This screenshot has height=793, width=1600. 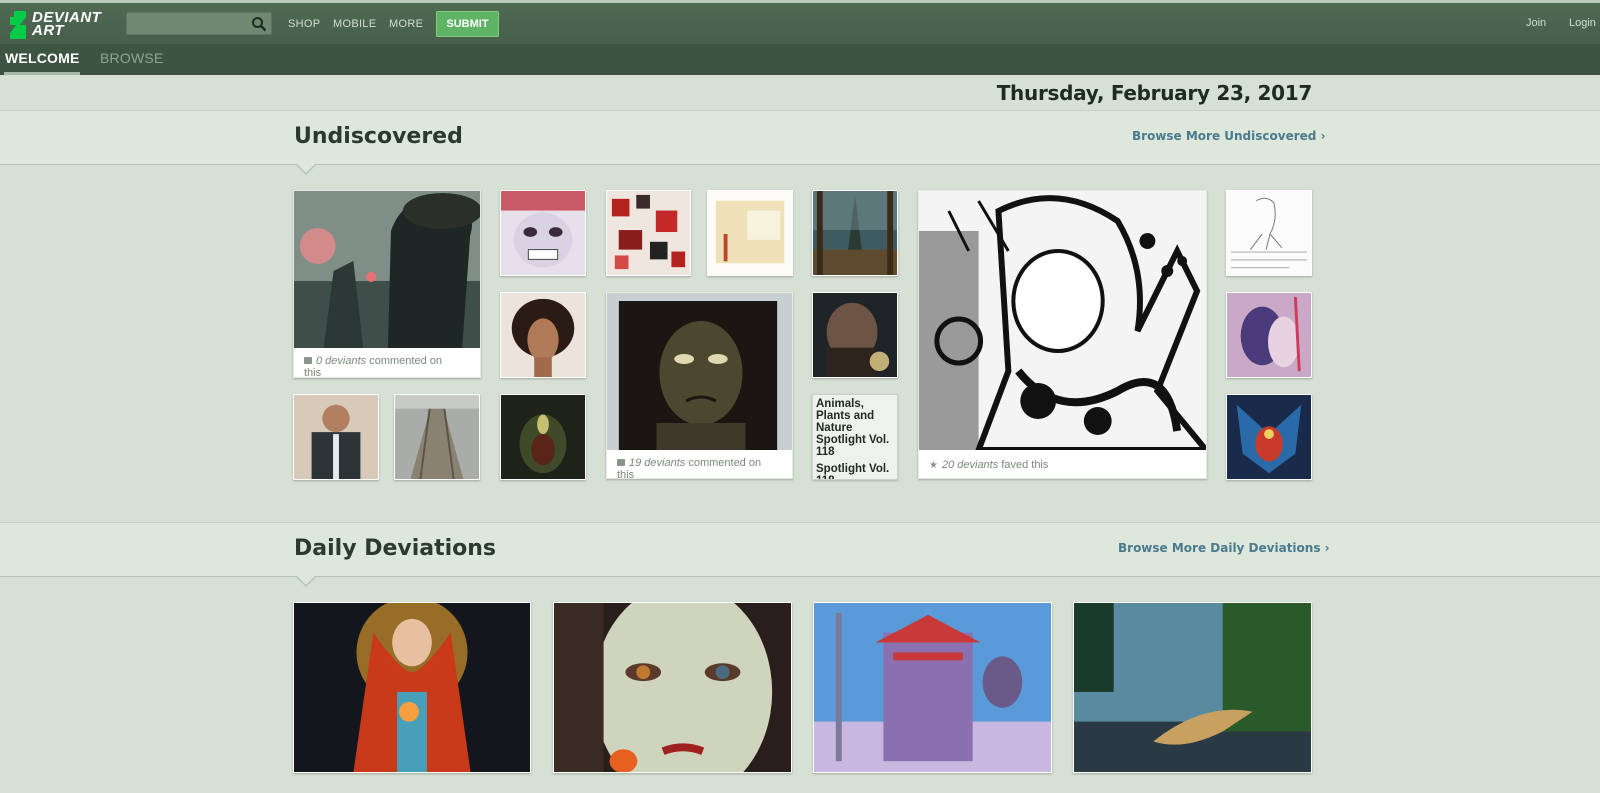 I want to click on browse-more-daily-deviations-link: Browse More Daily Deviations ›, so click(x=1224, y=548).